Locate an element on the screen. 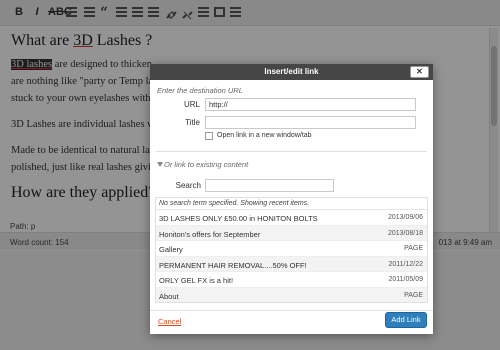 The width and height of the screenshot is (500, 350). existing-content-toggle: Or link to existing content is located at coordinates (206, 164).